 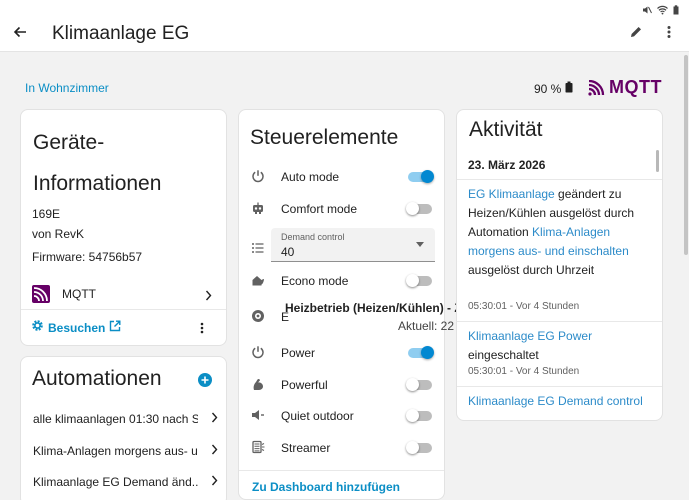 What do you see at coordinates (420, 244) in the screenshot?
I see `dropdown-arrow-icon` at bounding box center [420, 244].